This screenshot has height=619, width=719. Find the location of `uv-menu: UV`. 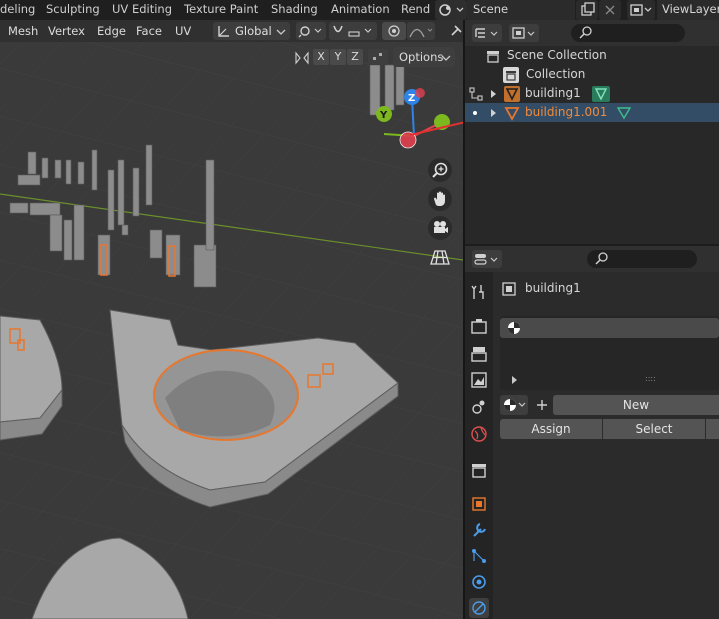

uv-menu: UV is located at coordinates (183, 31).